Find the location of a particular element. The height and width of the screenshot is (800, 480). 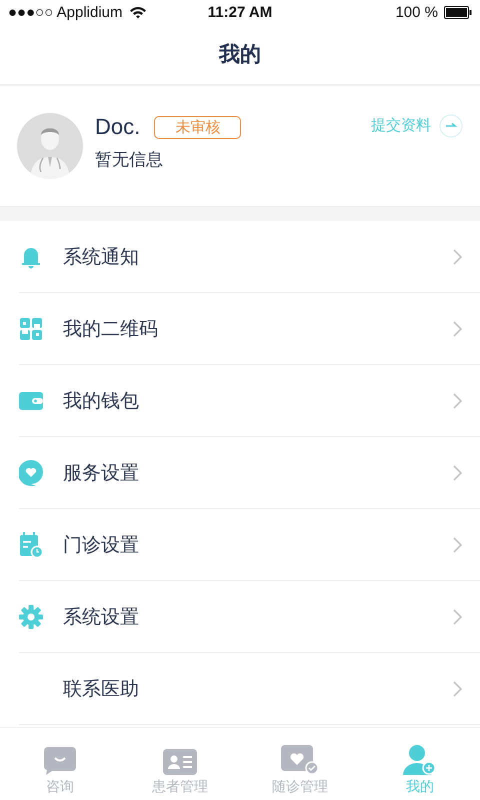

heart-check-icon is located at coordinates (300, 760).